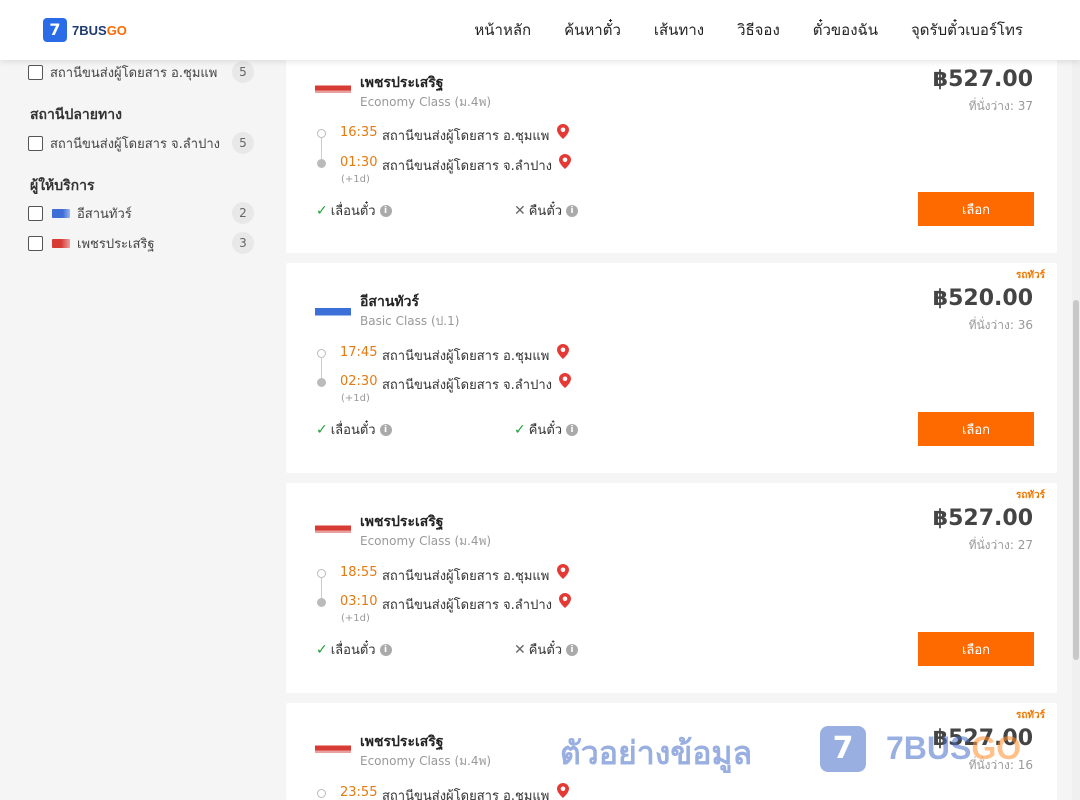  I want to click on watermark-logo: 7, so click(843, 749).